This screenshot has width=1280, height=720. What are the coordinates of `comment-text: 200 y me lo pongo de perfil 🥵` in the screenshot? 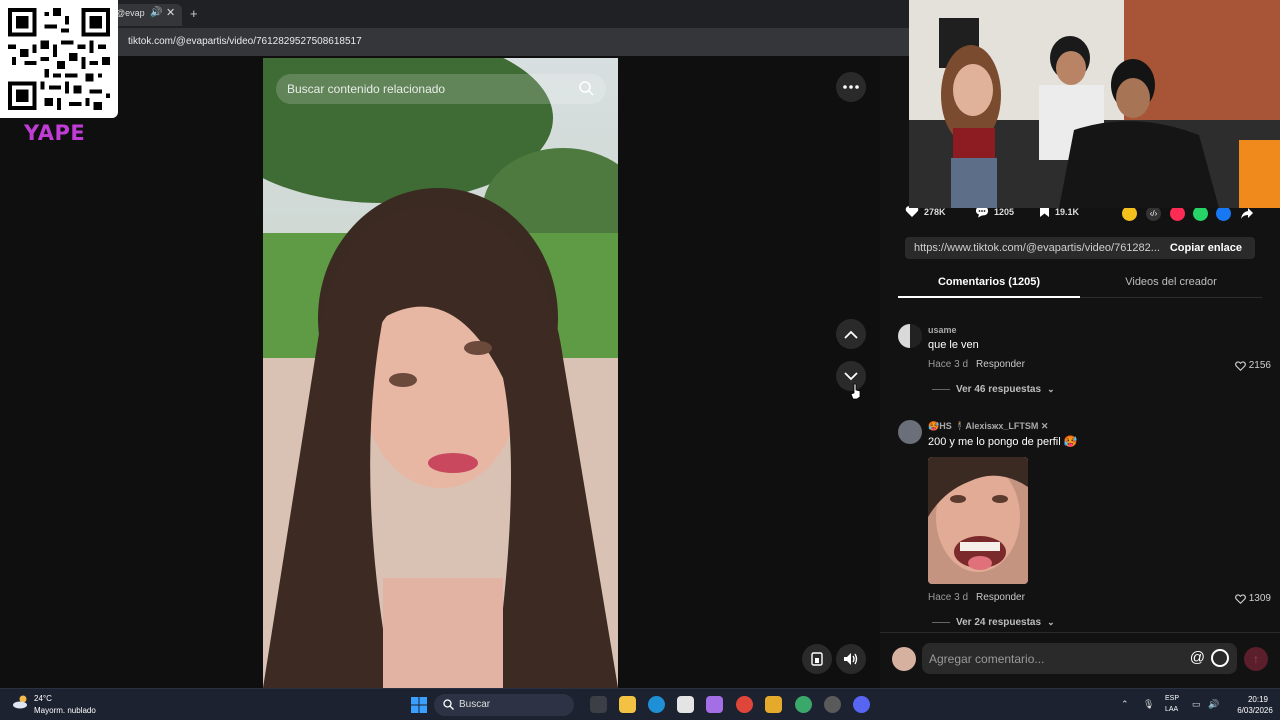 It's located at (1003, 442).